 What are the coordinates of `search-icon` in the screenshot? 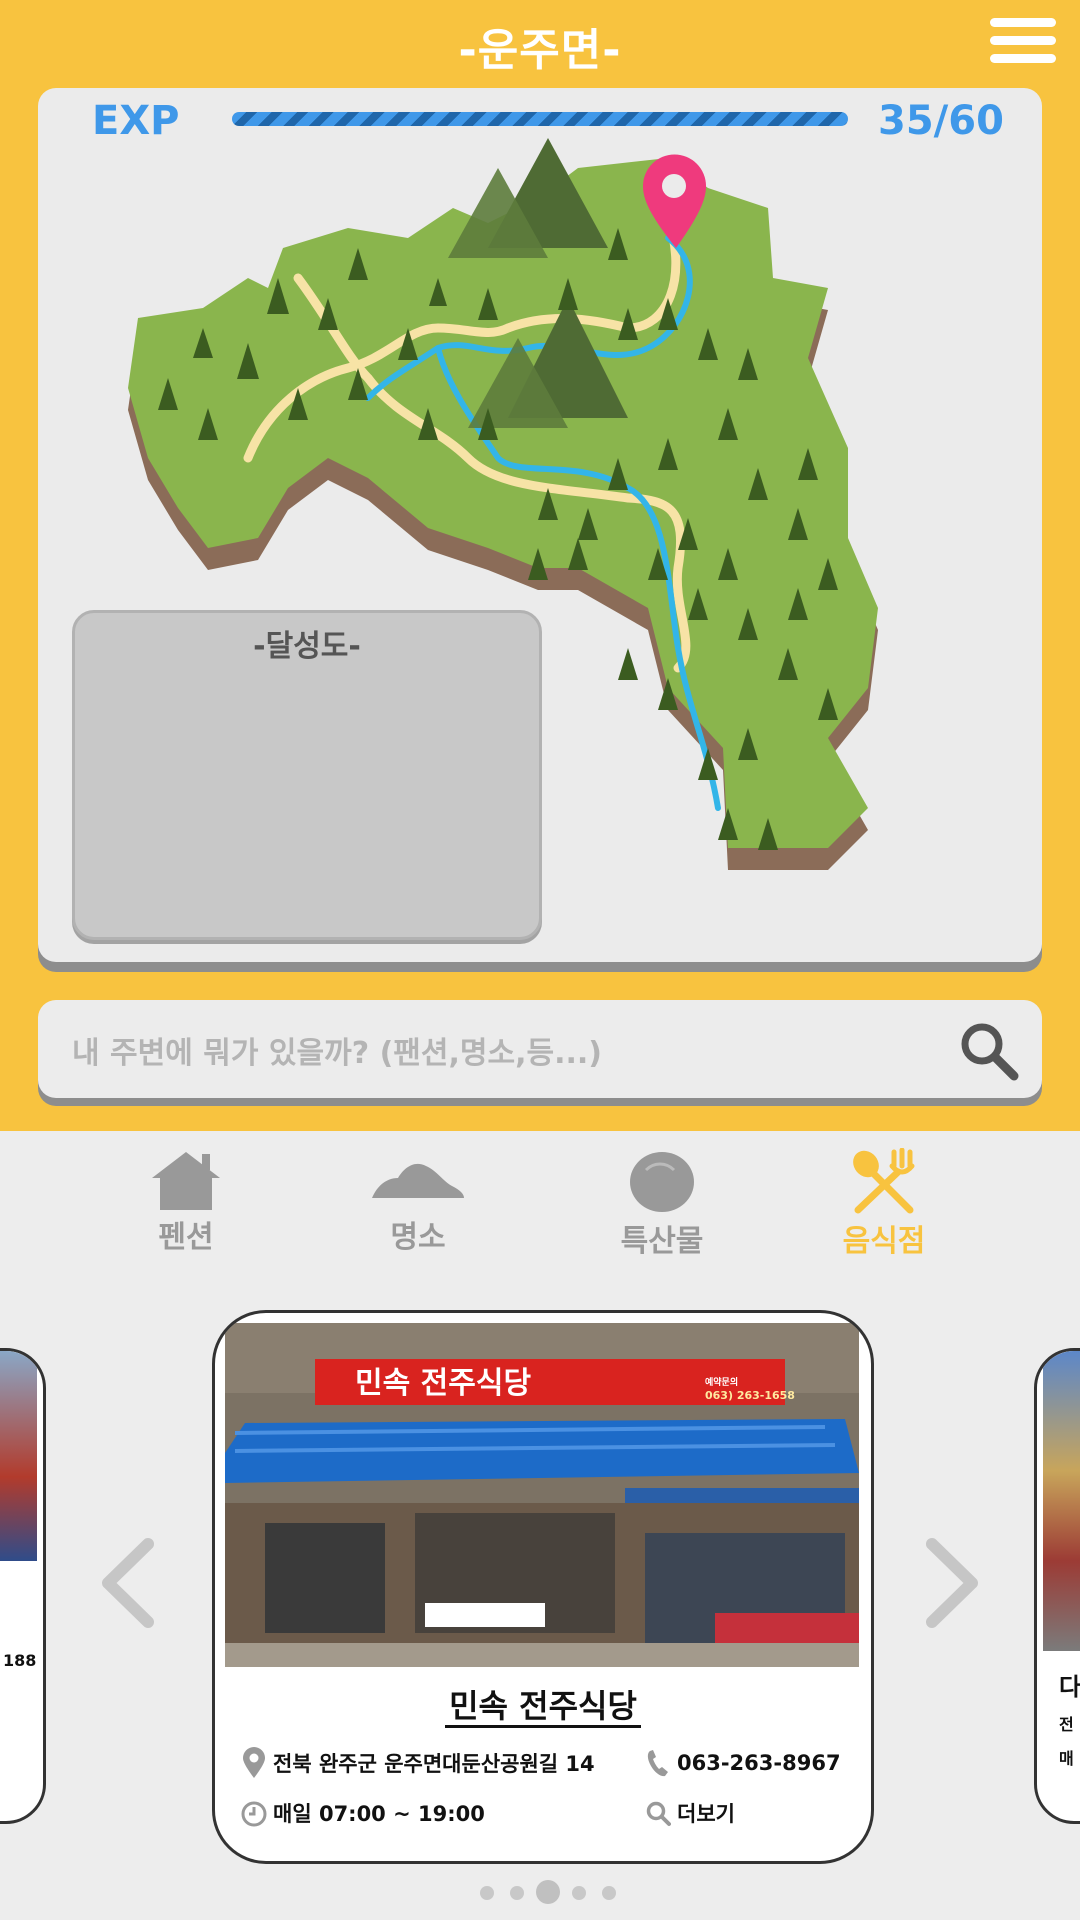 It's located at (988, 1050).